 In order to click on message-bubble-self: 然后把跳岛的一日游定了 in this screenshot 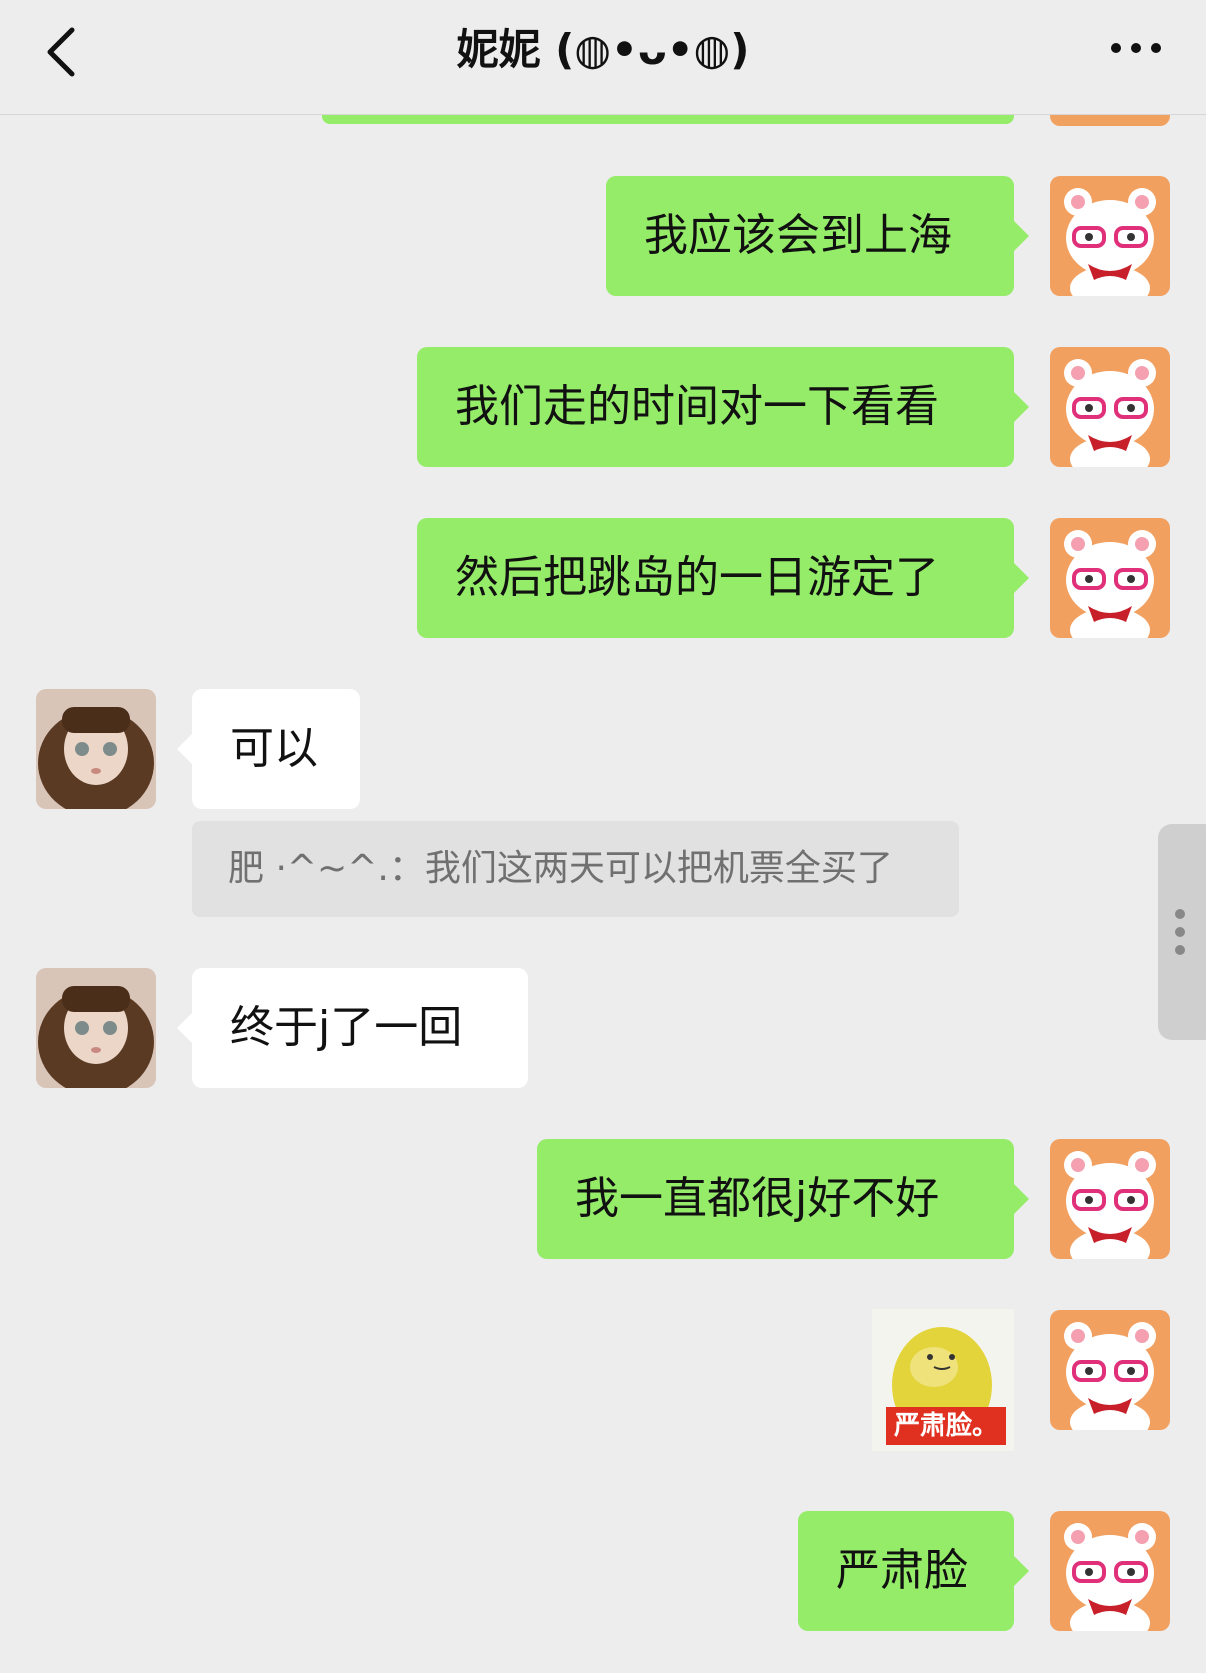, I will do `click(723, 578)`.